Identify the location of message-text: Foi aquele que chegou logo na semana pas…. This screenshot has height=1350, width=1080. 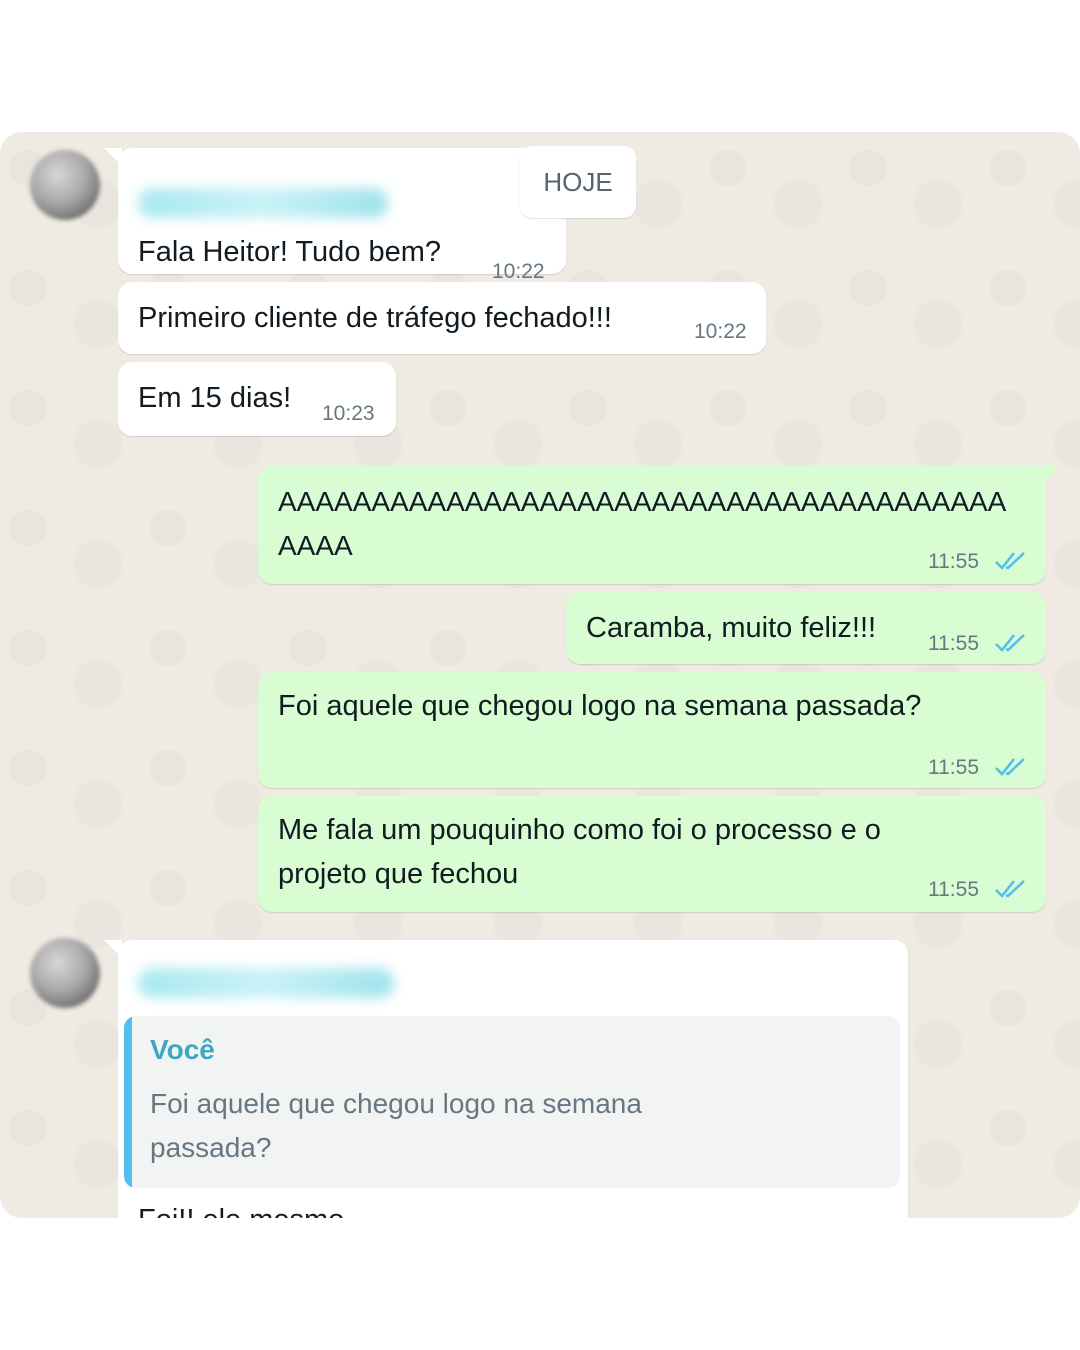
(600, 706).